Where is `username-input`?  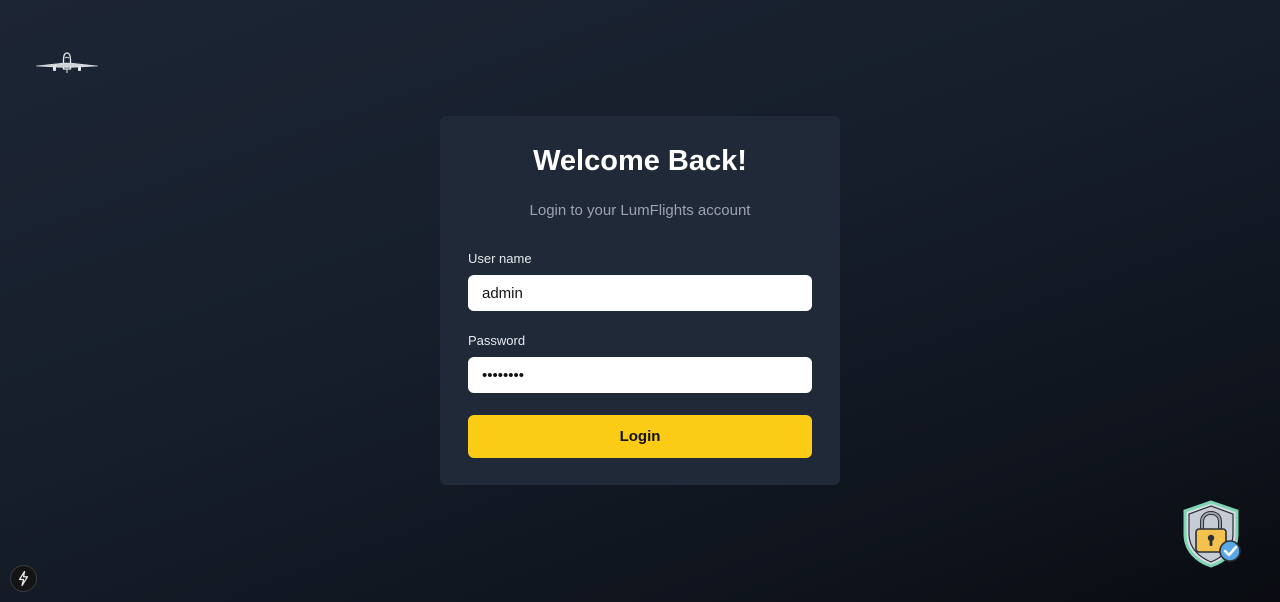 username-input is located at coordinates (640, 293).